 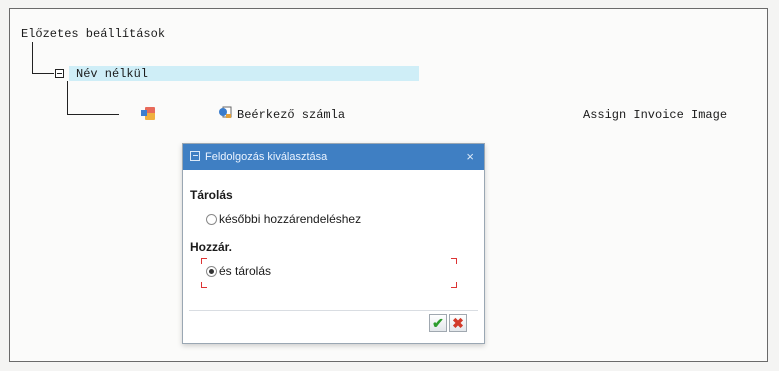 What do you see at coordinates (211, 271) in the screenshot?
I see `radio-and-store` at bounding box center [211, 271].